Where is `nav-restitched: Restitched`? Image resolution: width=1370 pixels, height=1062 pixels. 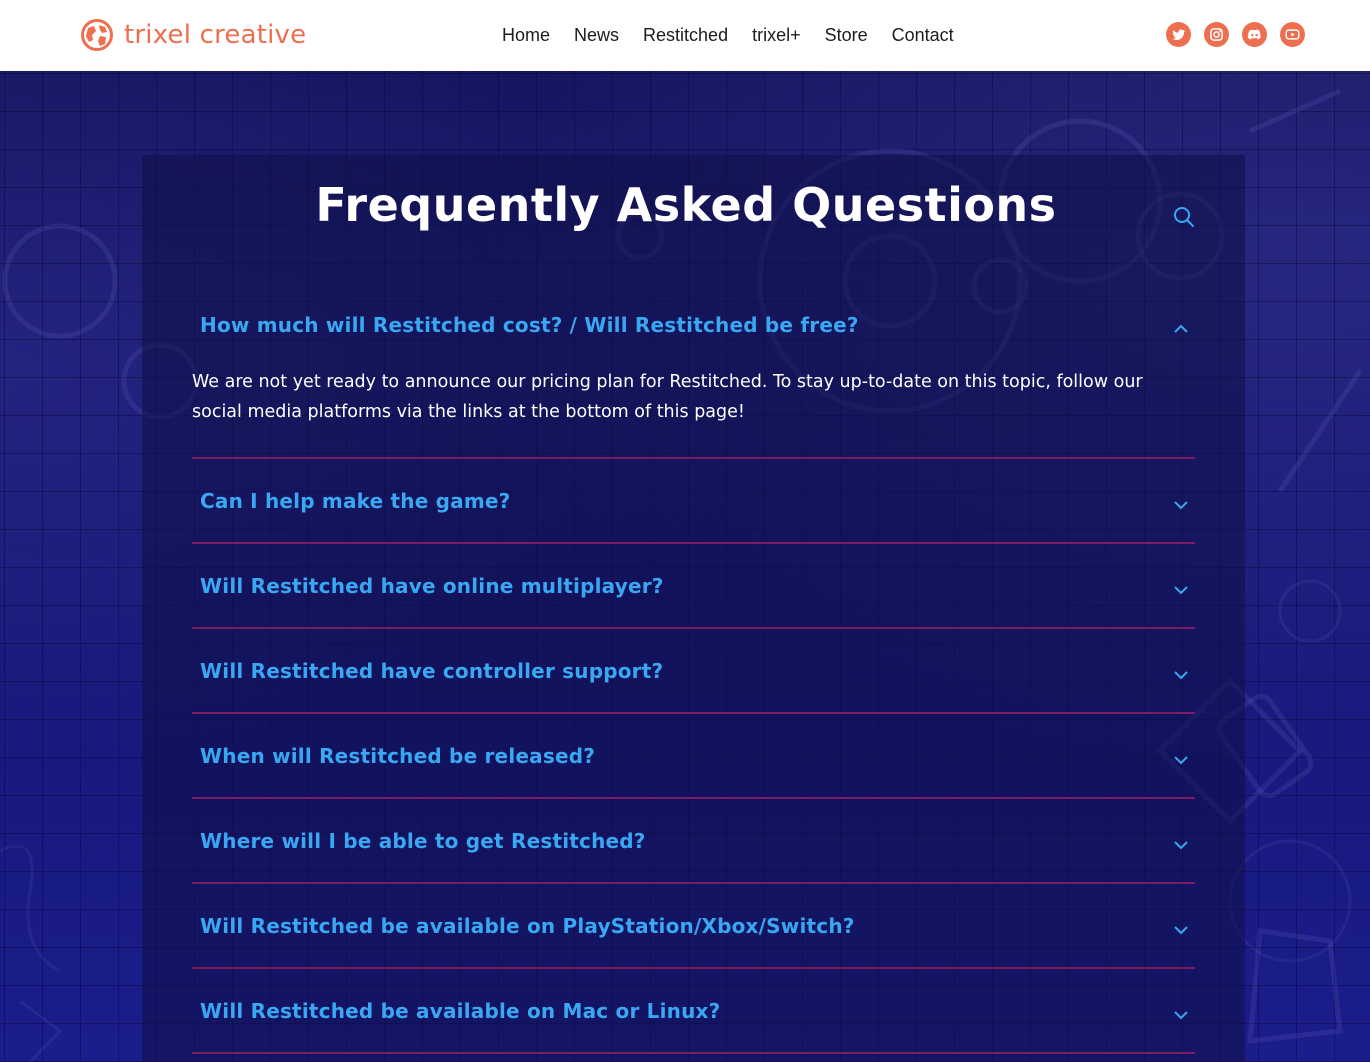
nav-restitched: Restitched is located at coordinates (685, 35).